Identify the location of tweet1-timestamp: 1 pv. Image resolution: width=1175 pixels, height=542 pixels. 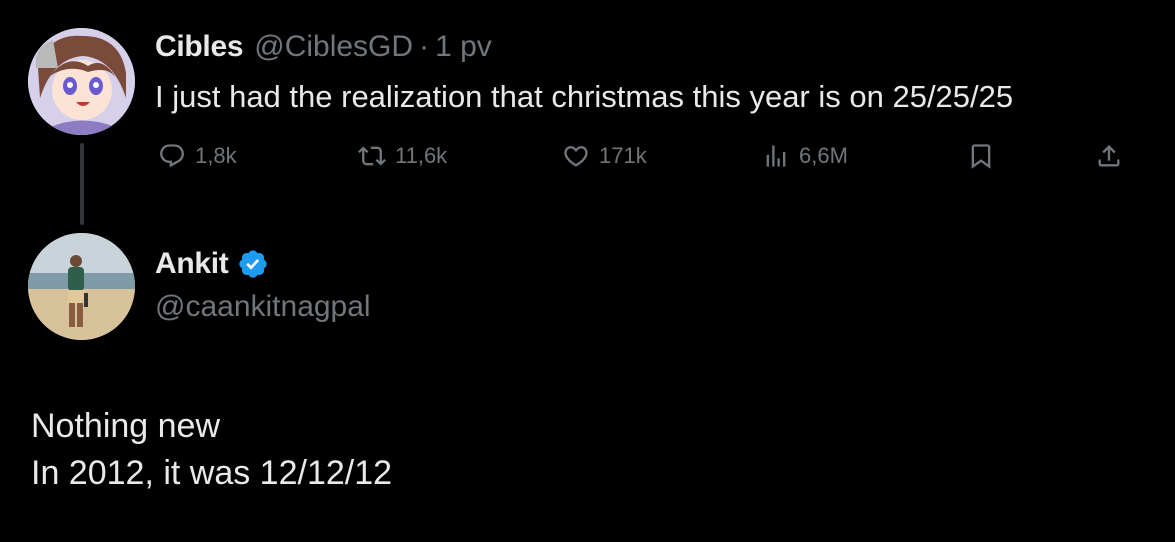
(463, 47).